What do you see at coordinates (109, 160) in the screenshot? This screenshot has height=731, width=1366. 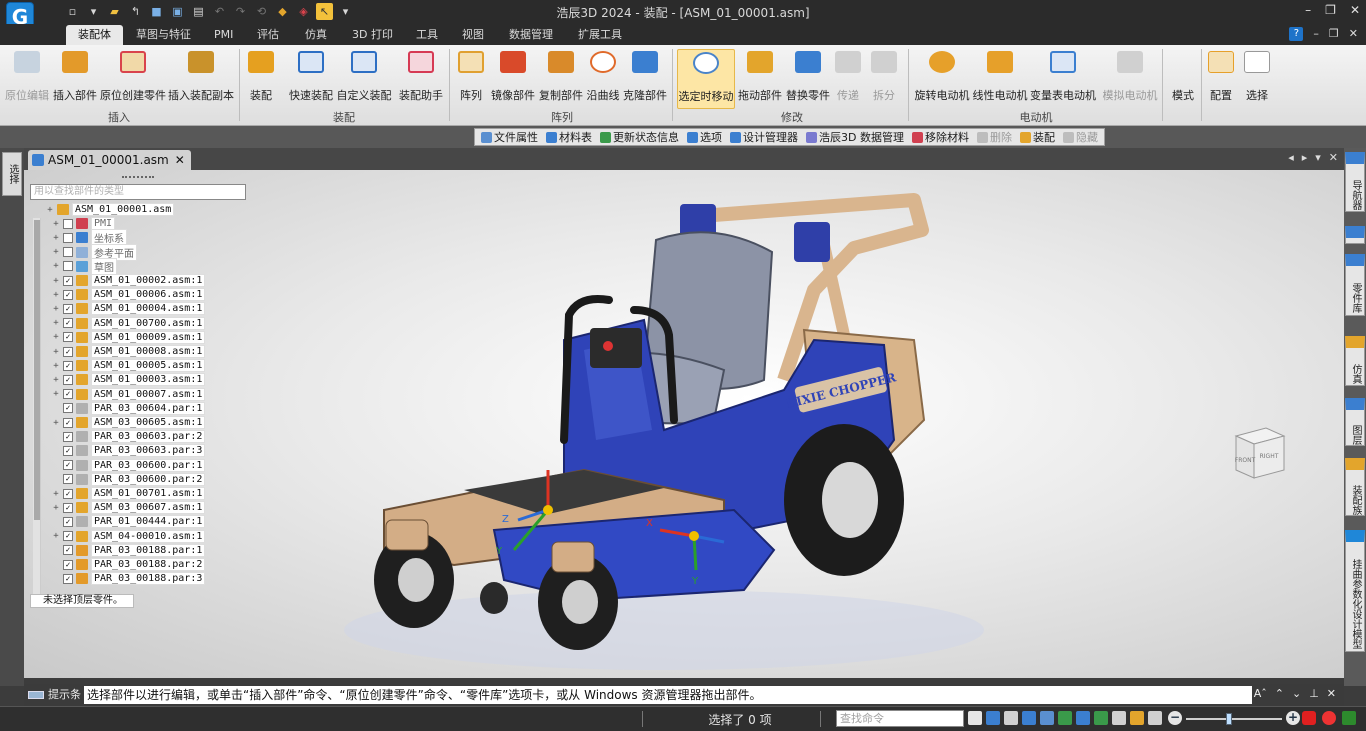 I see `document-tab: ASM_01_00001.asm ✕` at bounding box center [109, 160].